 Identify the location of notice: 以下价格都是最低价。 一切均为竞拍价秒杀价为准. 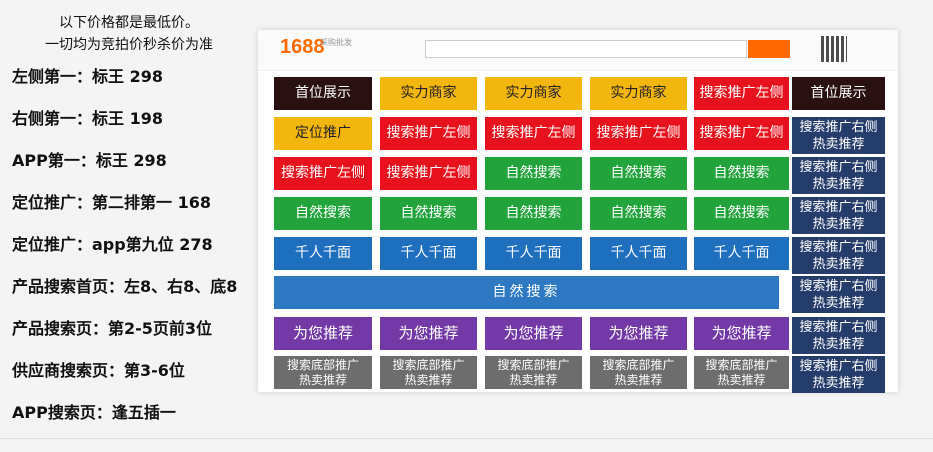
(129, 34).